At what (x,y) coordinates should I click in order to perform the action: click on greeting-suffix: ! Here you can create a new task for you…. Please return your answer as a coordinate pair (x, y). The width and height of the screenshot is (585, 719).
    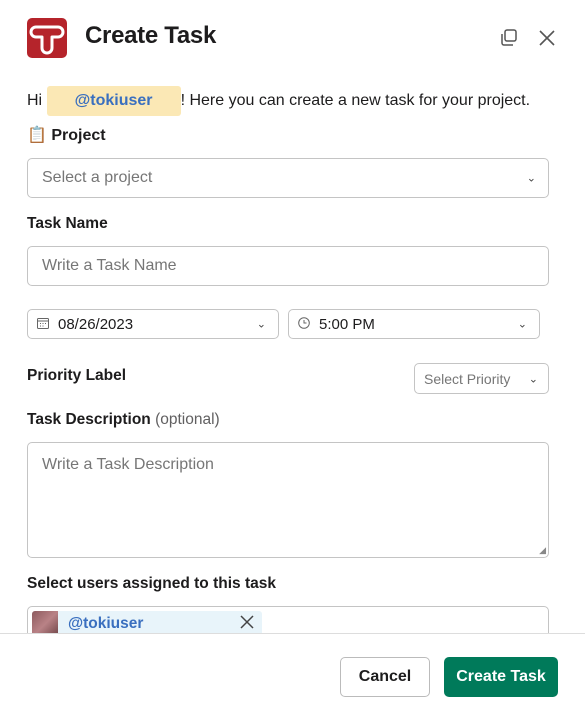
    Looking at the image, I should click on (355, 100).